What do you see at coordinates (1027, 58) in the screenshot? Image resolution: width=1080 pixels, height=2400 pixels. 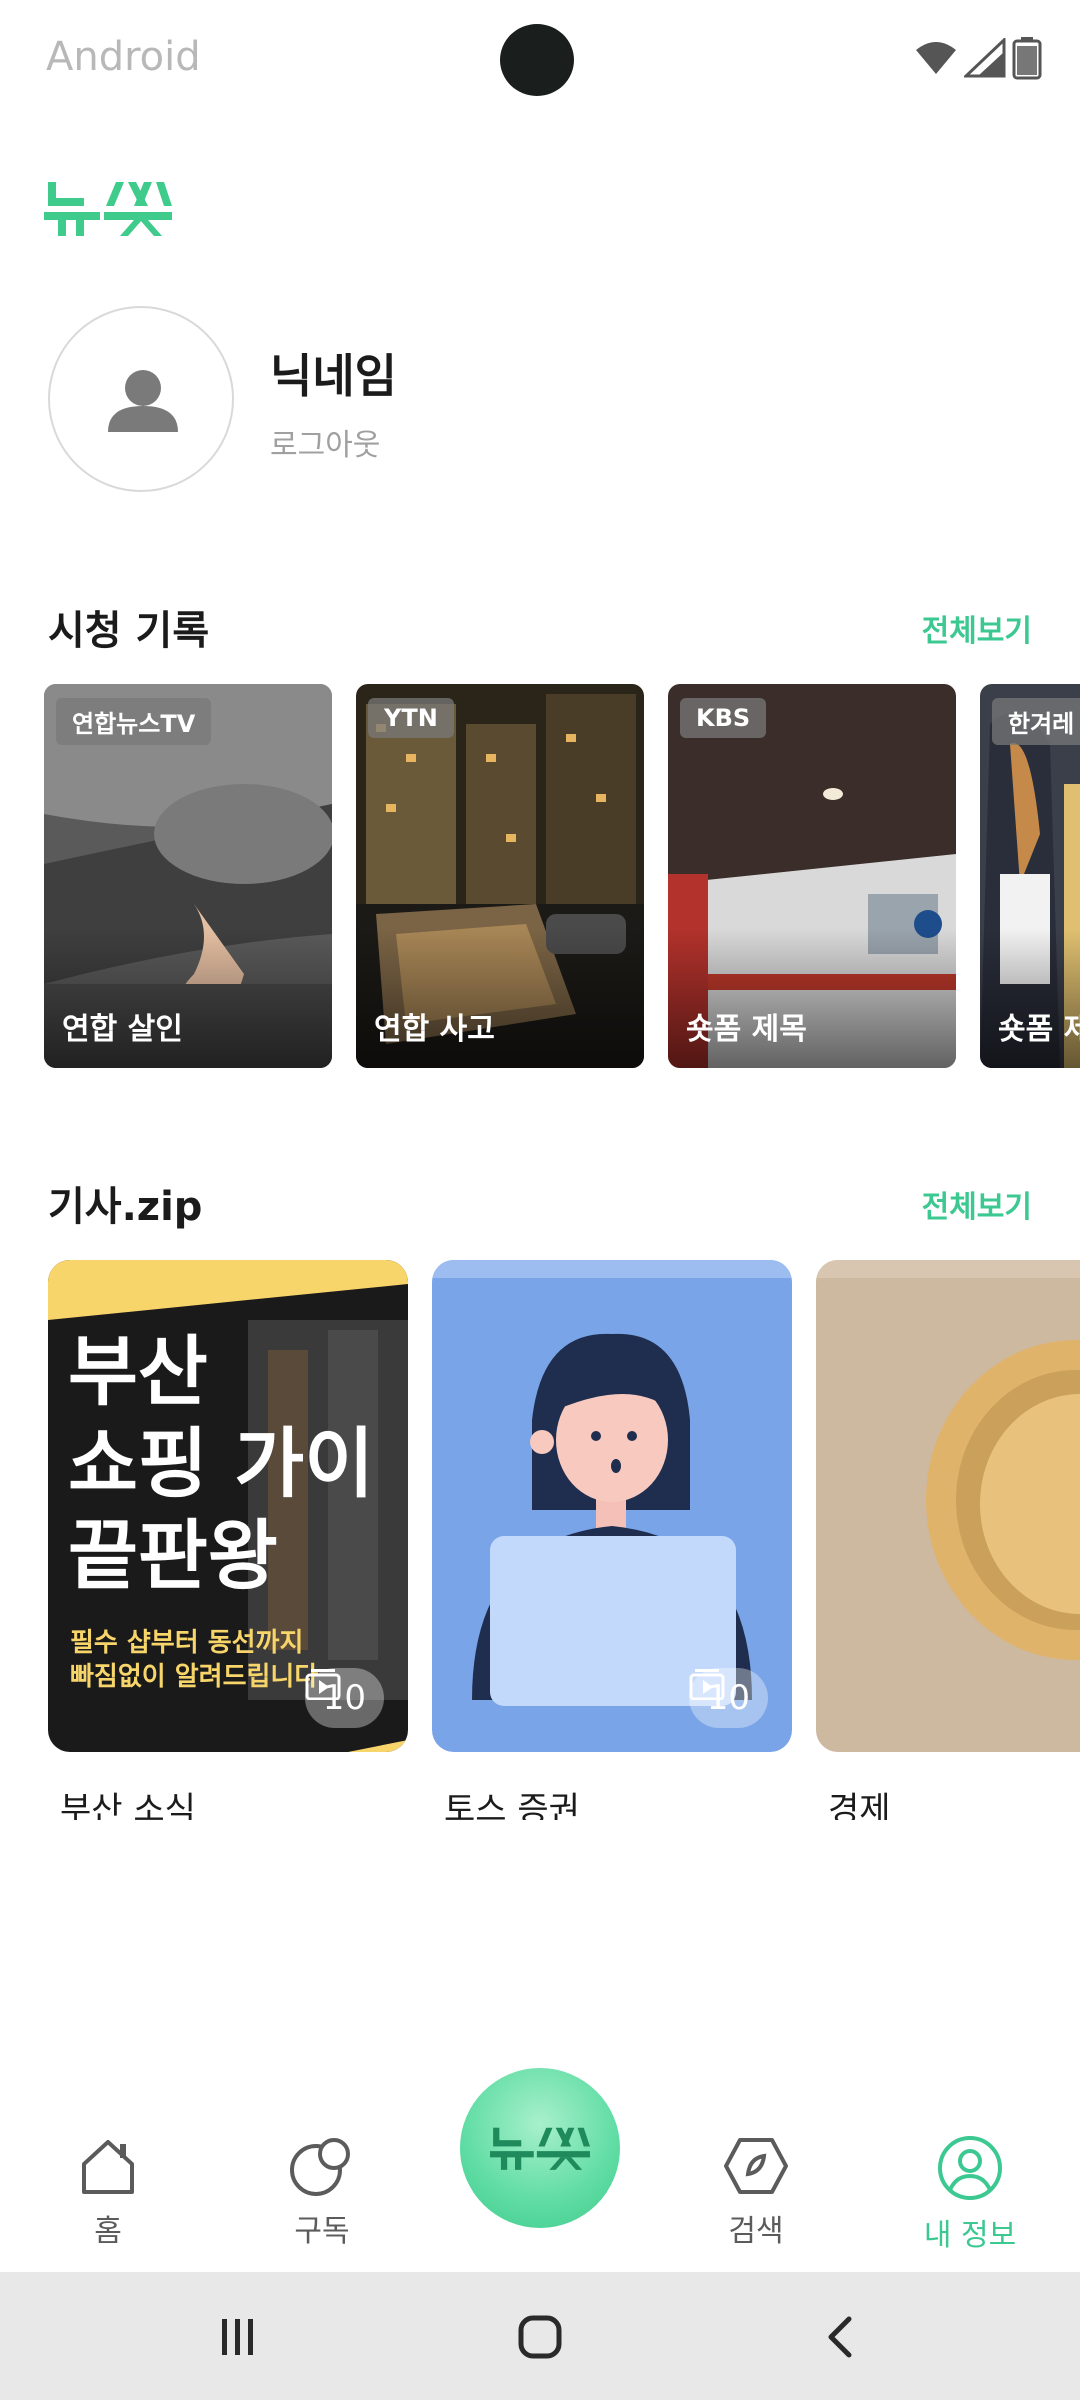 I see `battery-icon` at bounding box center [1027, 58].